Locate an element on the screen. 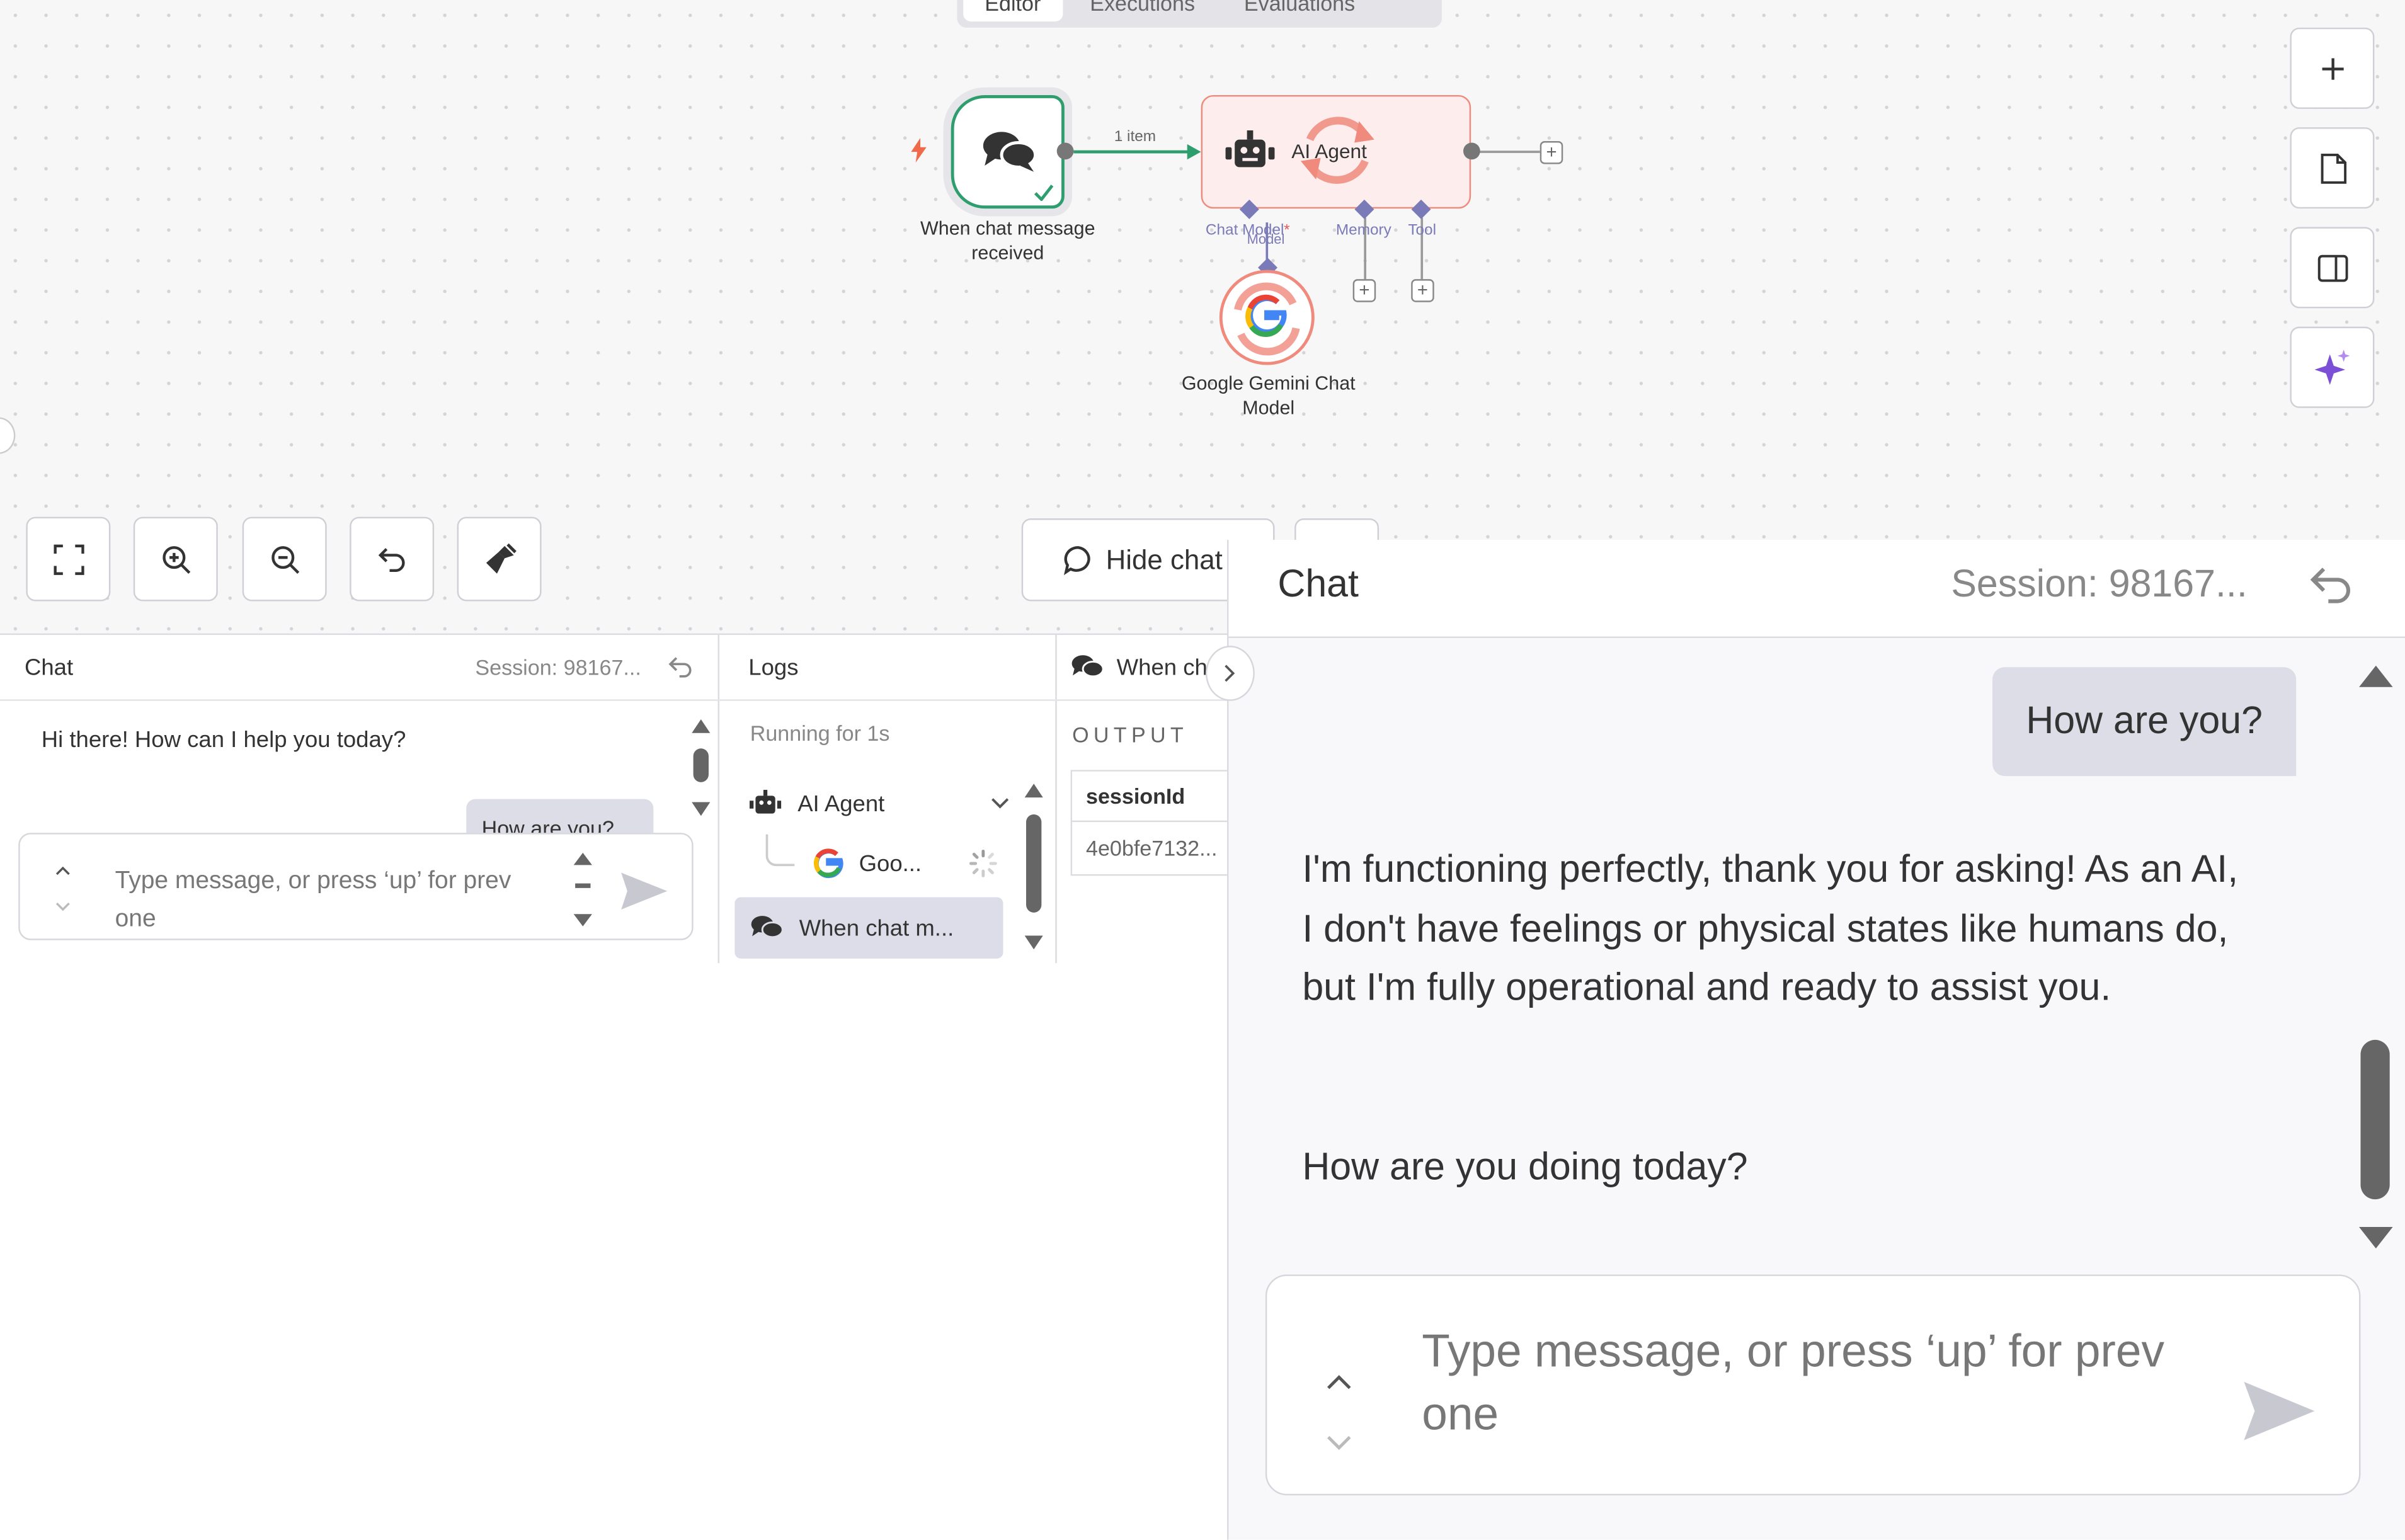  logs-scrollbar-thumb is located at coordinates (1034, 863).